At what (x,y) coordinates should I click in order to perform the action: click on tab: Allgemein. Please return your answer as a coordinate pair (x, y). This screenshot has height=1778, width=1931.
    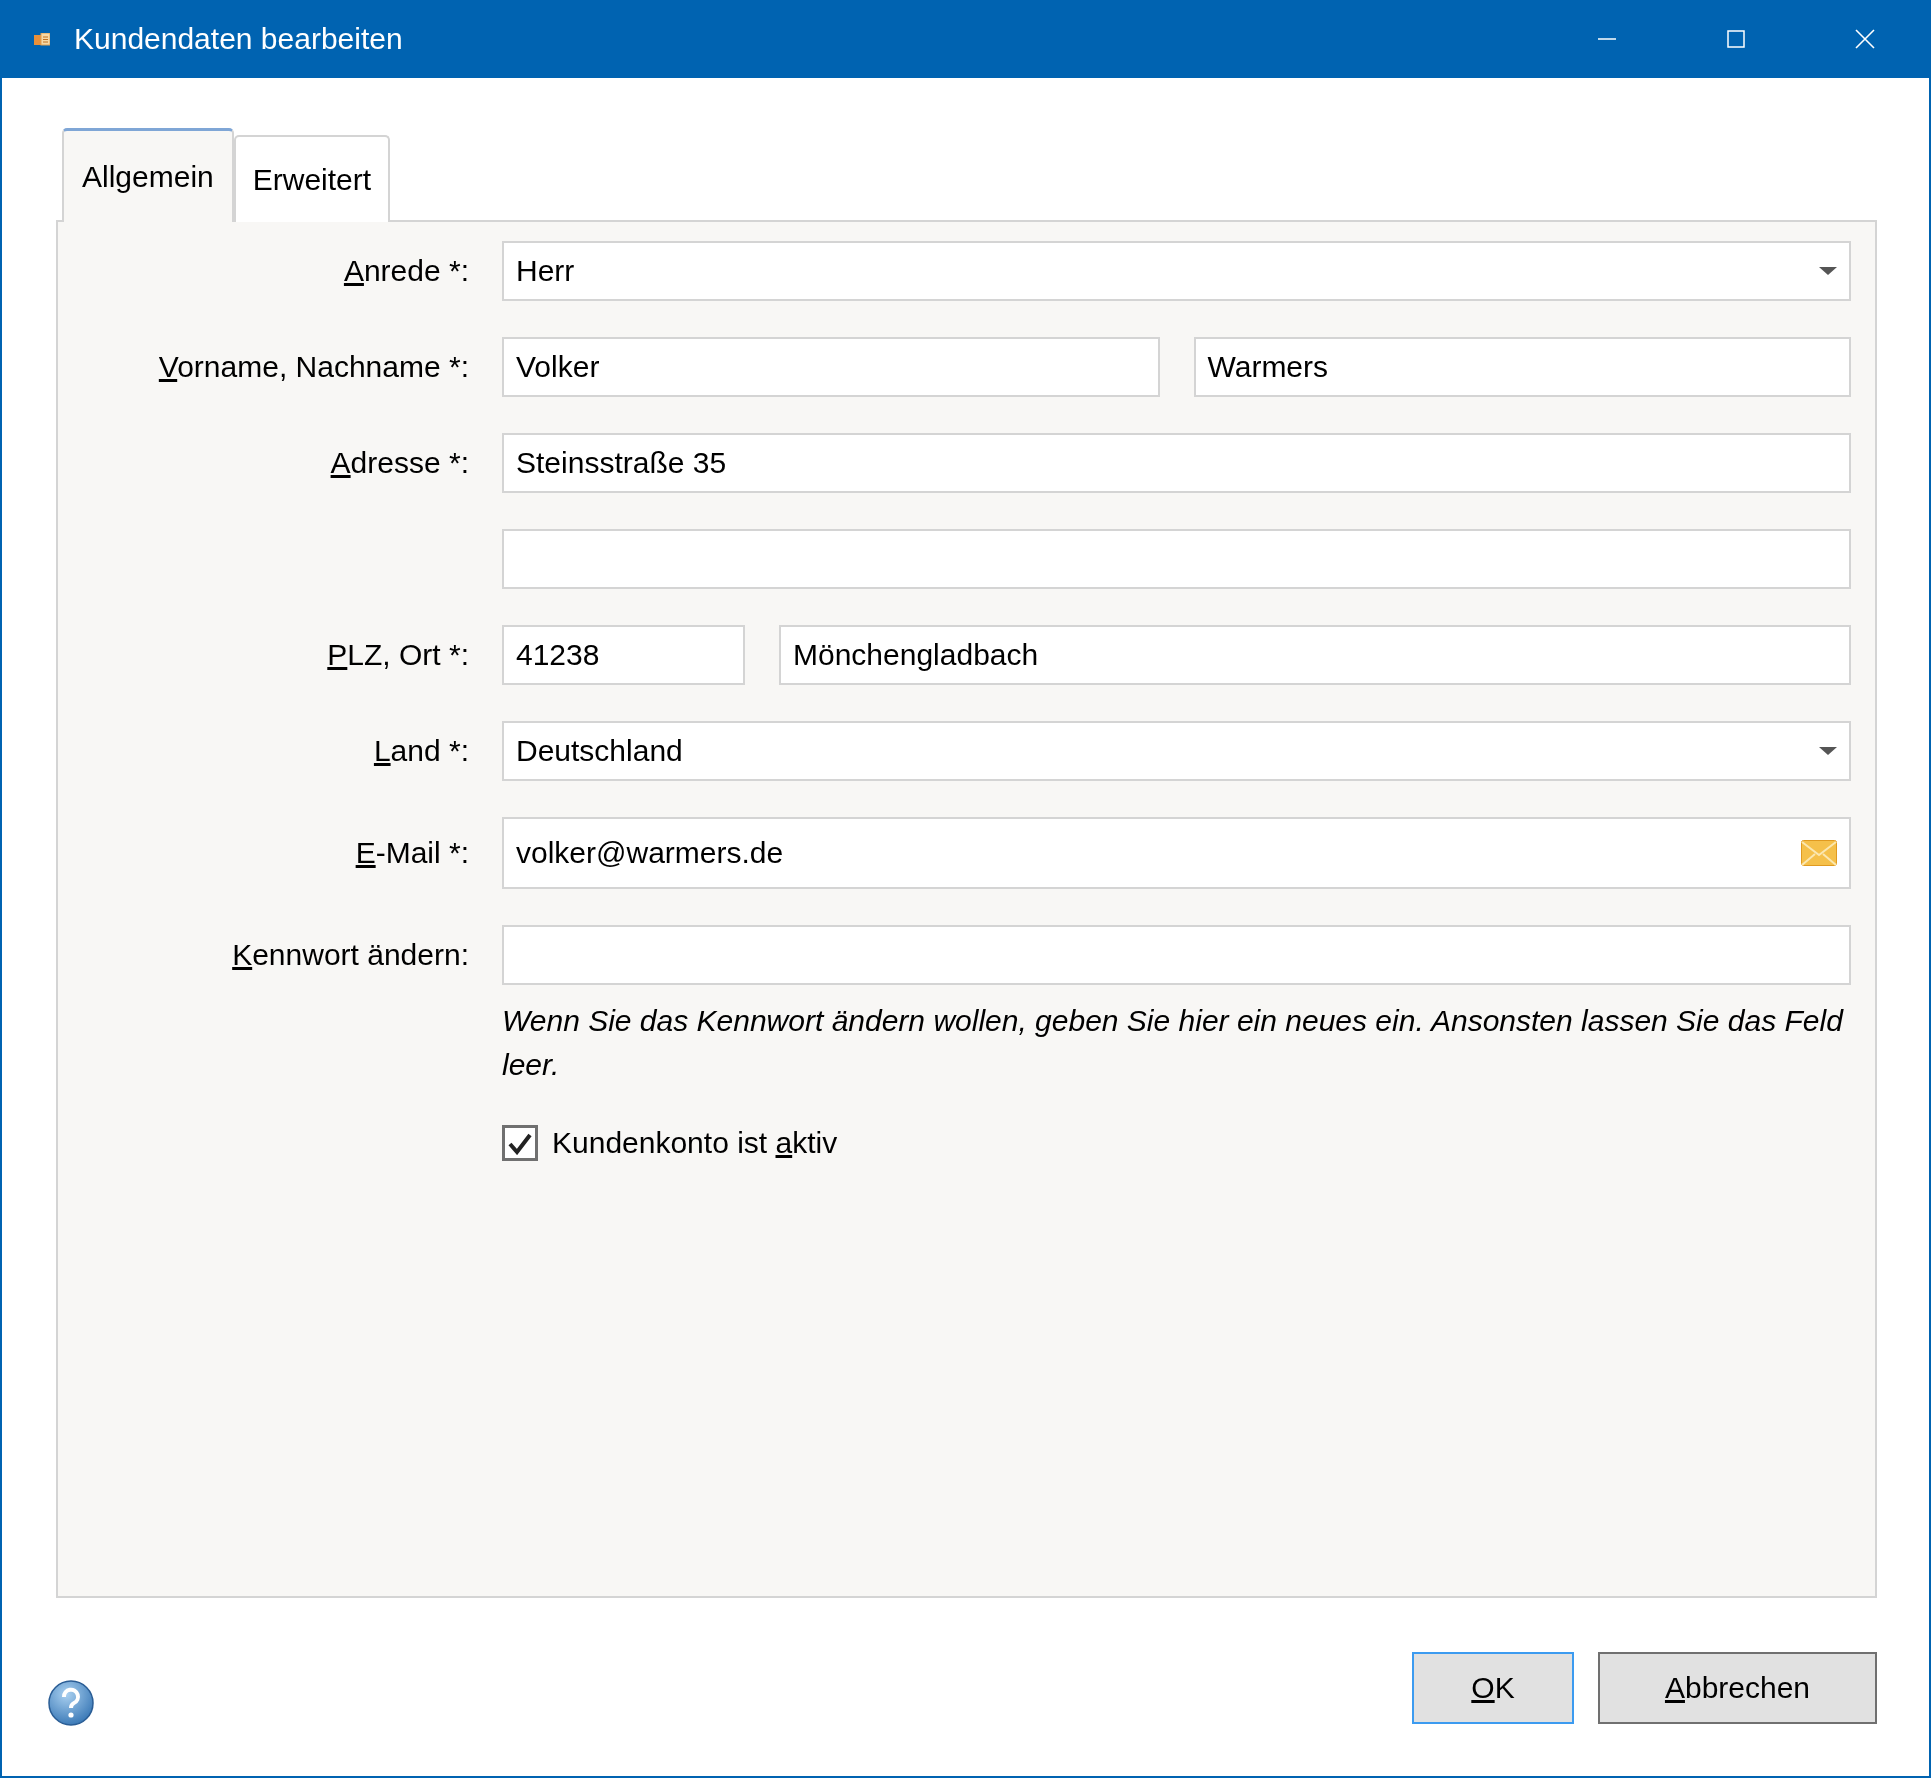
    Looking at the image, I should click on (148, 175).